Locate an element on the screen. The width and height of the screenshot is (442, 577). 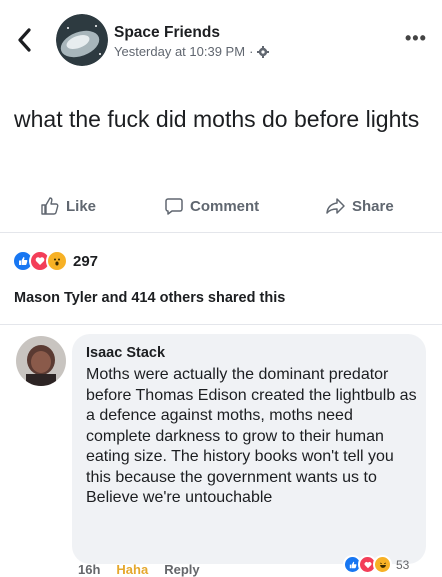
more-options-icon: ••• is located at coordinates (416, 38).